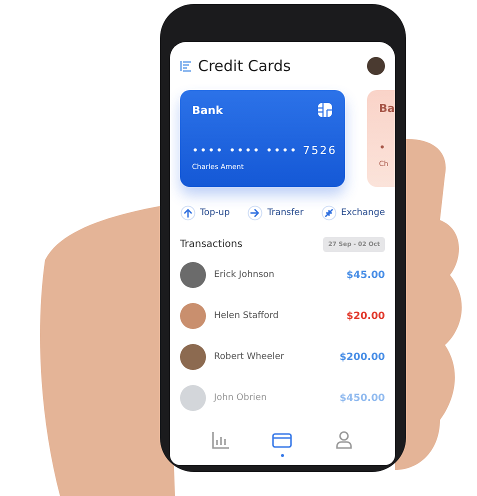 Image resolution: width=477 pixels, height=496 pixels. Describe the element at coordinates (344, 440) in the screenshot. I see `user-icon` at that location.